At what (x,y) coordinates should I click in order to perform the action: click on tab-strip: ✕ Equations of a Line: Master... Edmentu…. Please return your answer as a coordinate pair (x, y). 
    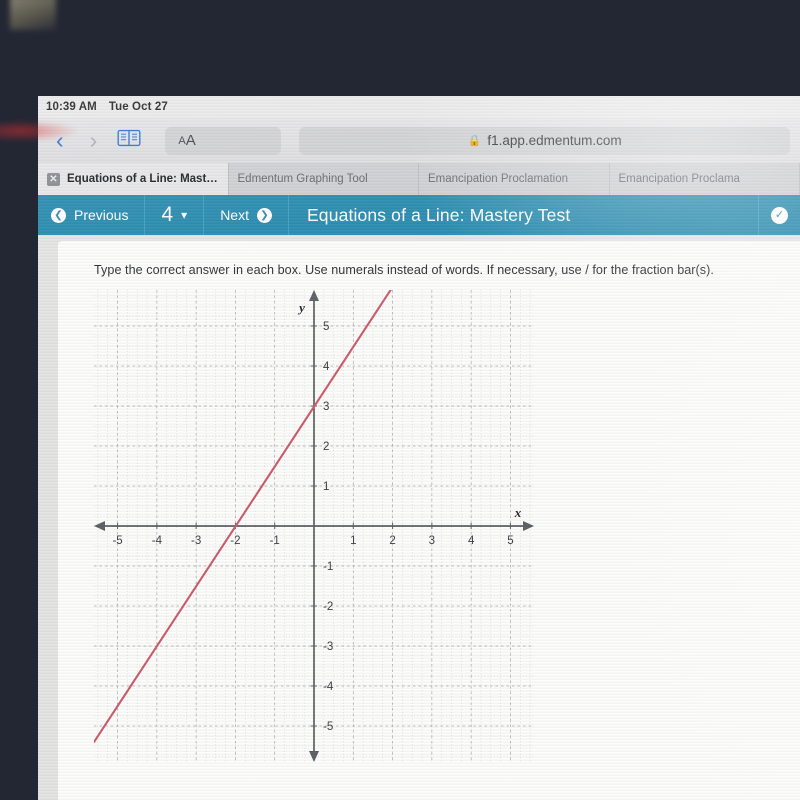
    Looking at the image, I should click on (419, 179).